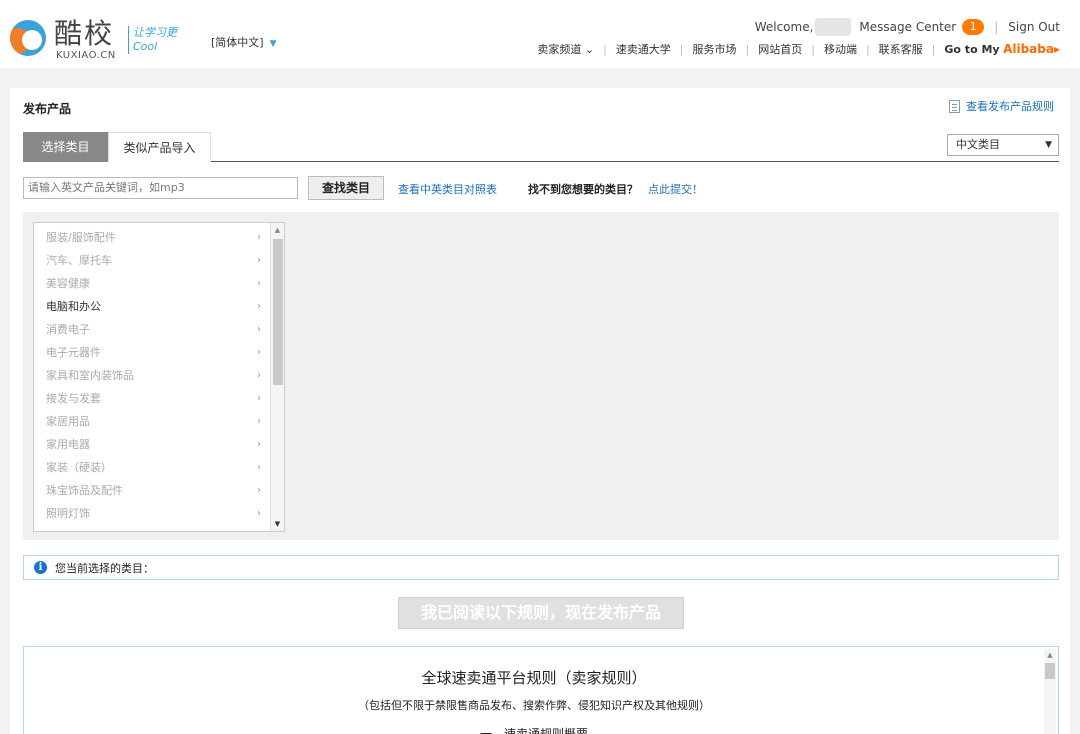 Image resolution: width=1080 pixels, height=734 pixels. What do you see at coordinates (90, 375) in the screenshot?
I see `category-item-label: 家具和室内装饰品` at bounding box center [90, 375].